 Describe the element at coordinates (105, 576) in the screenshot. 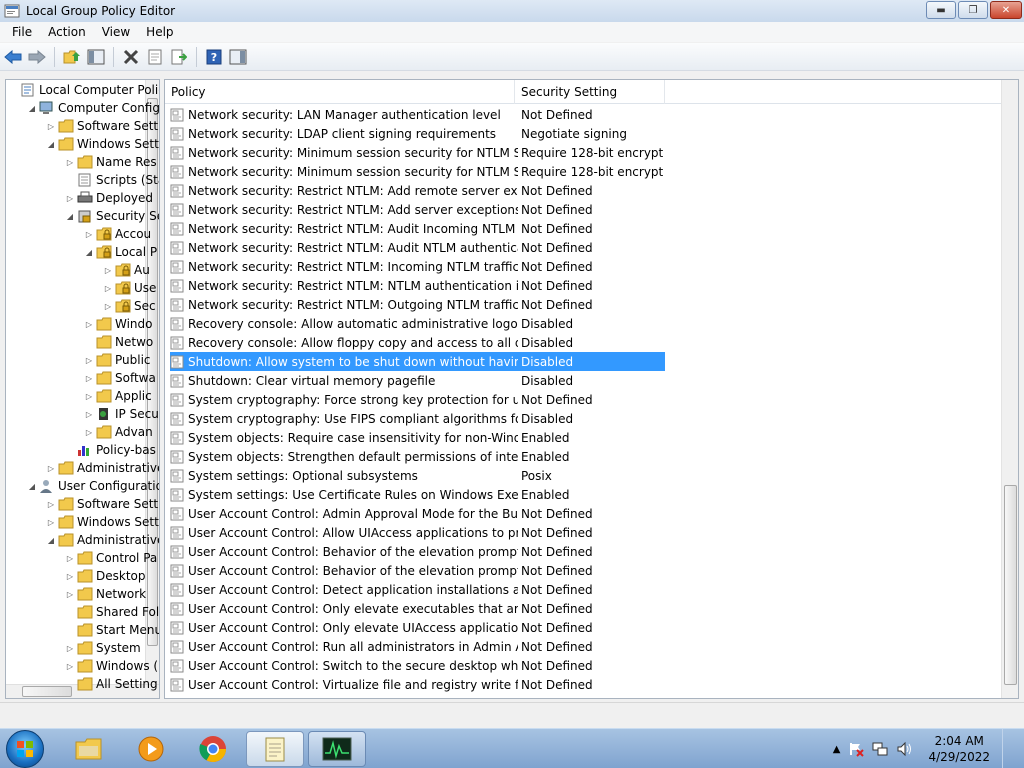

I see `tree-item: ▷ Desktop` at that location.